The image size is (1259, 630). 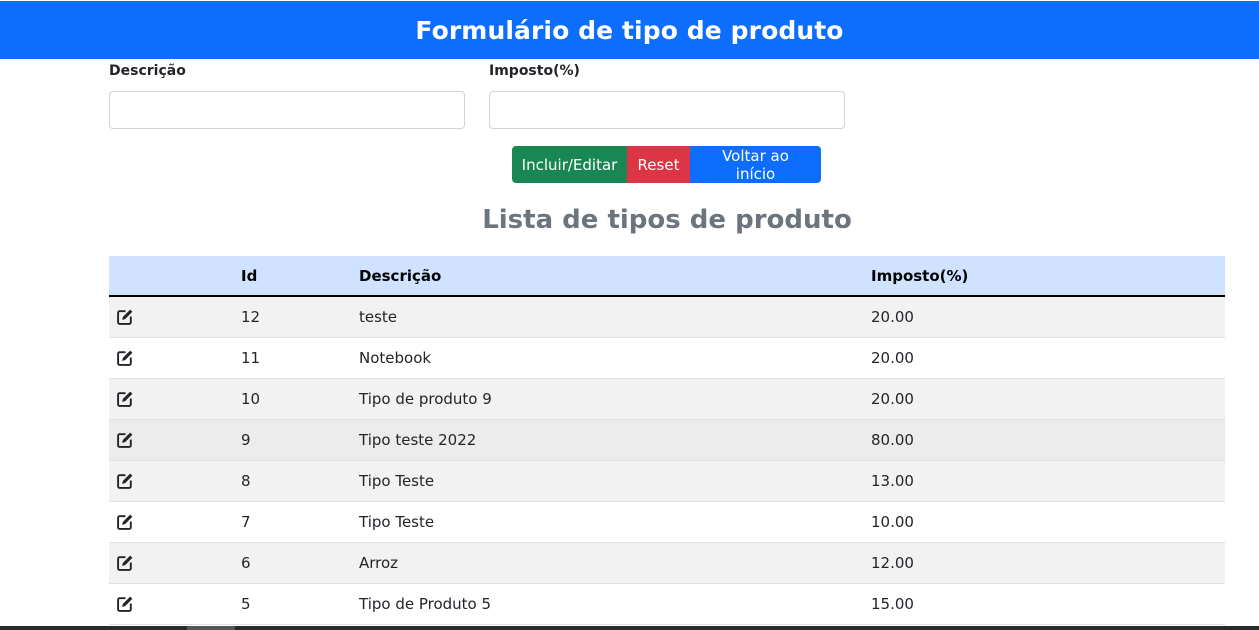 I want to click on column-header-imposto: Imposto(%), so click(x=920, y=275).